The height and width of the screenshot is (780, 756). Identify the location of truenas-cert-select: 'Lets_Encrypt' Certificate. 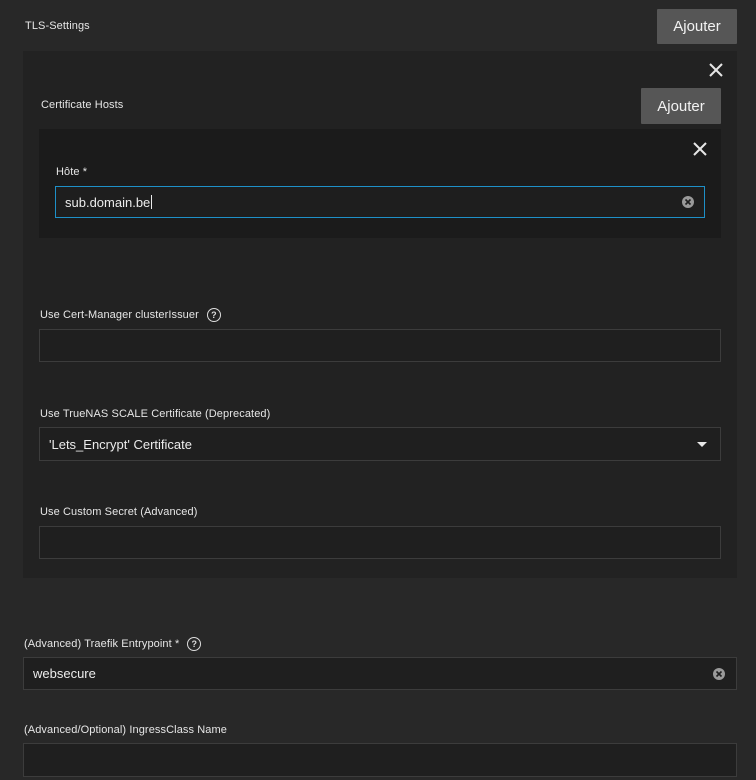
(380, 444).